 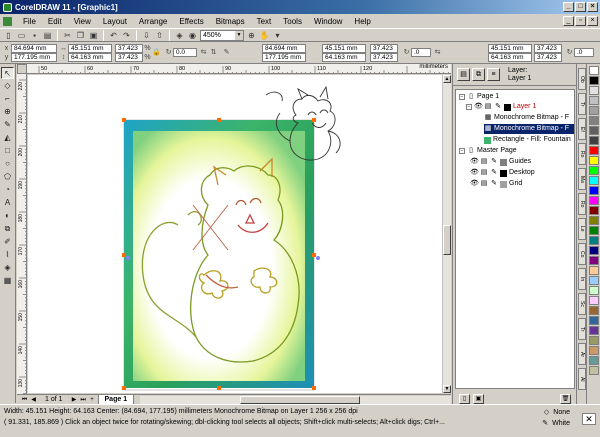 What do you see at coordinates (7, 138) in the screenshot?
I see `smart-fill-icon: ◭` at bounding box center [7, 138].